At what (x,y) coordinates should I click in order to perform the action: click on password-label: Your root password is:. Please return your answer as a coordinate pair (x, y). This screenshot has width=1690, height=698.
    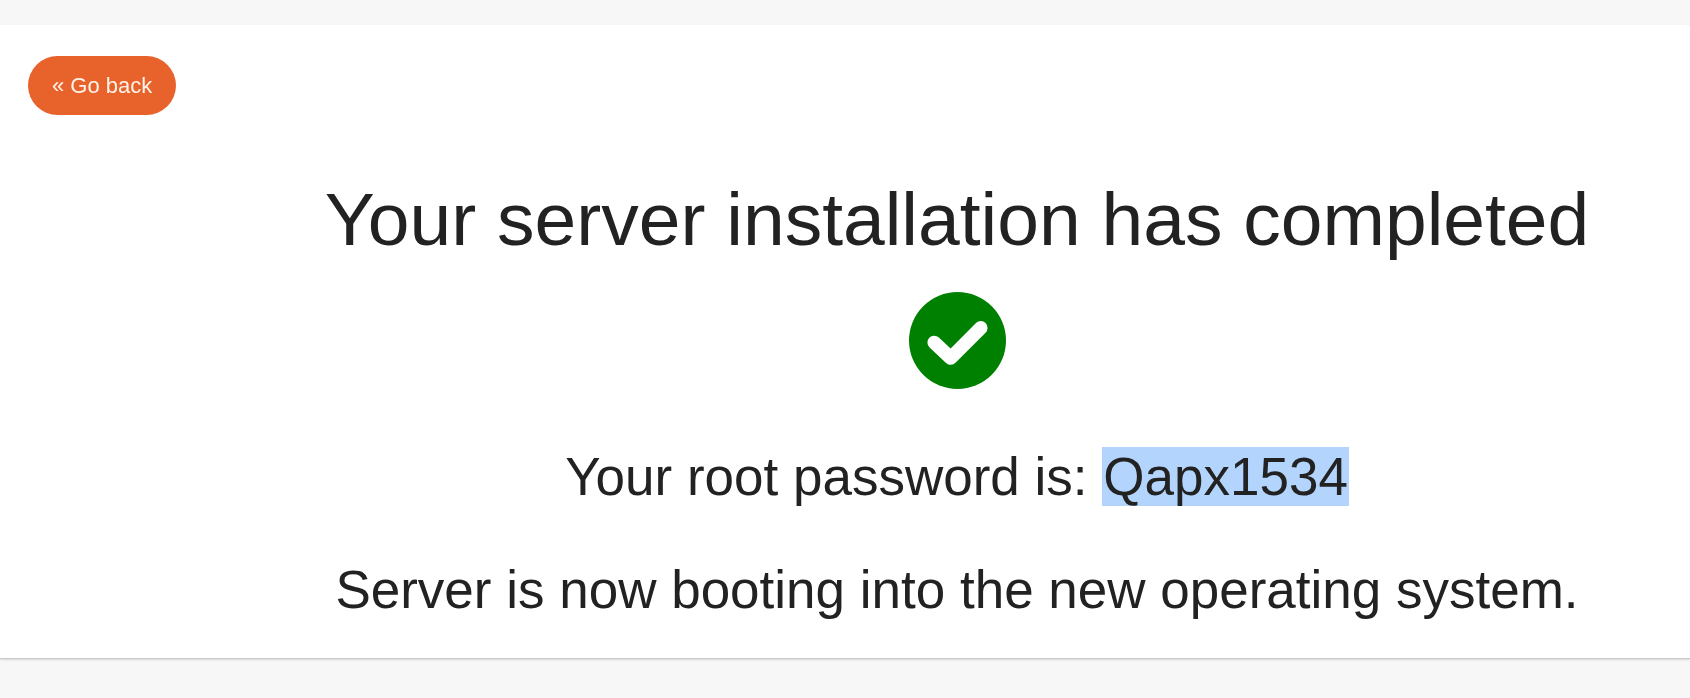
    Looking at the image, I should click on (826, 476).